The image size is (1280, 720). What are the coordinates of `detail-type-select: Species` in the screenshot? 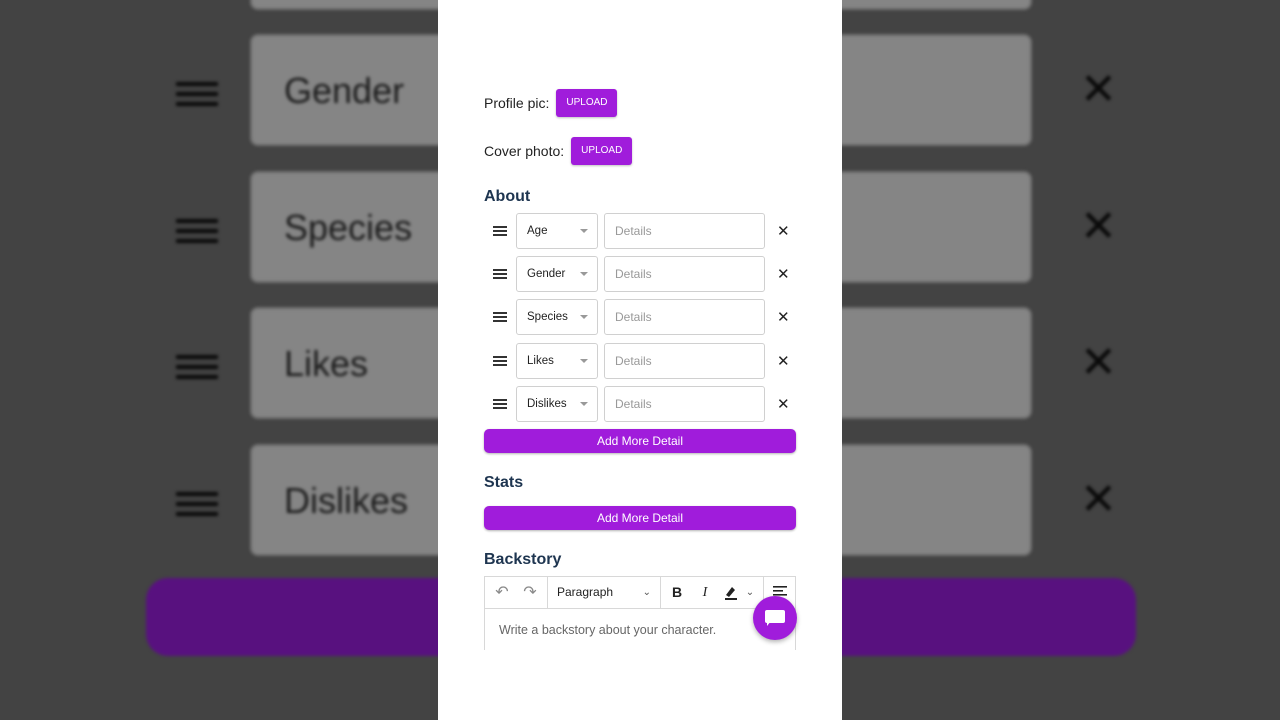 It's located at (557, 317).